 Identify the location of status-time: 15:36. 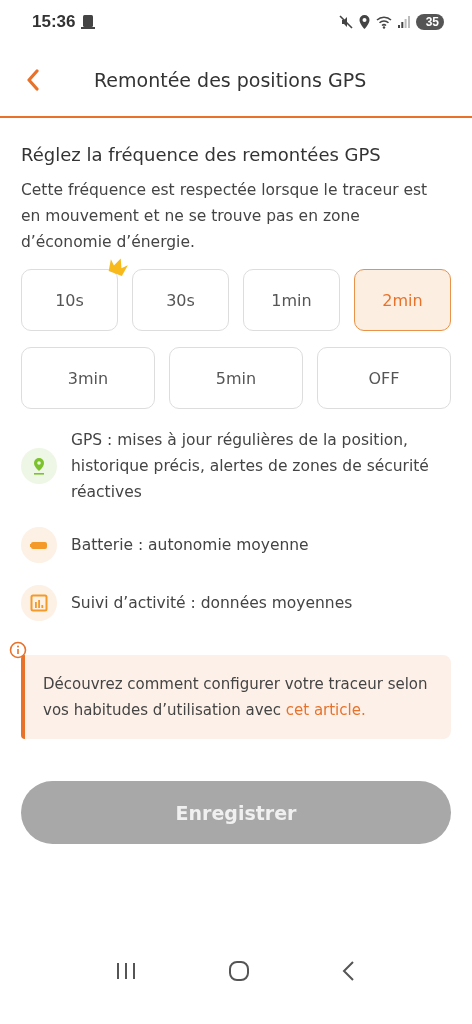
(54, 22).